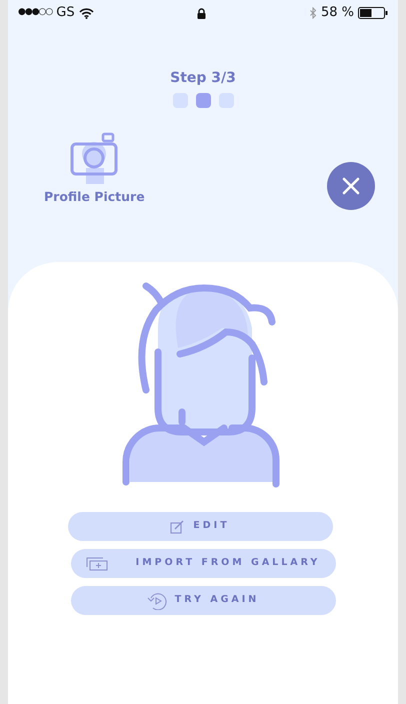  I want to click on battery-icon, so click(373, 13).